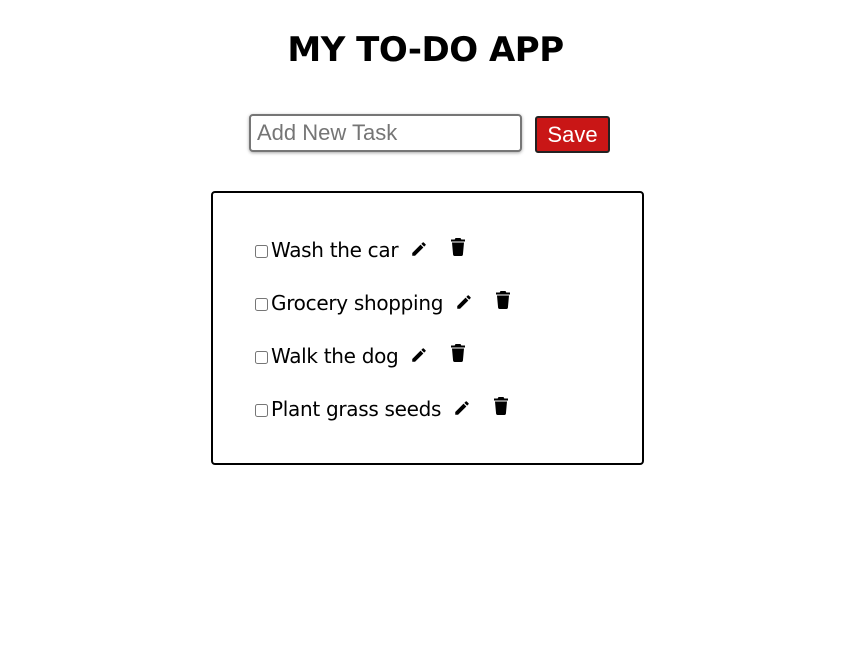 This screenshot has height=656, width=851. What do you see at coordinates (335, 250) in the screenshot?
I see `task-label: Wash the car` at bounding box center [335, 250].